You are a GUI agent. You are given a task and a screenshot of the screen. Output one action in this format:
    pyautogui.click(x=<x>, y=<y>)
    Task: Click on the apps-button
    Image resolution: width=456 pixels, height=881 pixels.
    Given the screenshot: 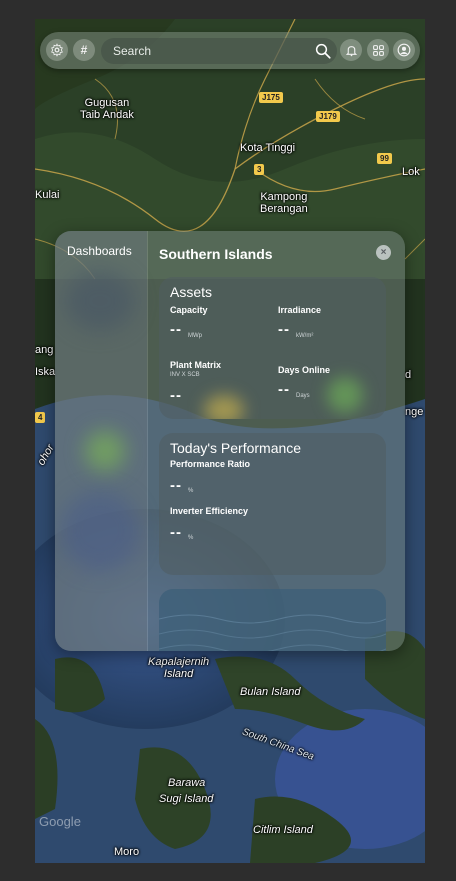 What is the action you would take?
    pyautogui.click(x=378, y=50)
    